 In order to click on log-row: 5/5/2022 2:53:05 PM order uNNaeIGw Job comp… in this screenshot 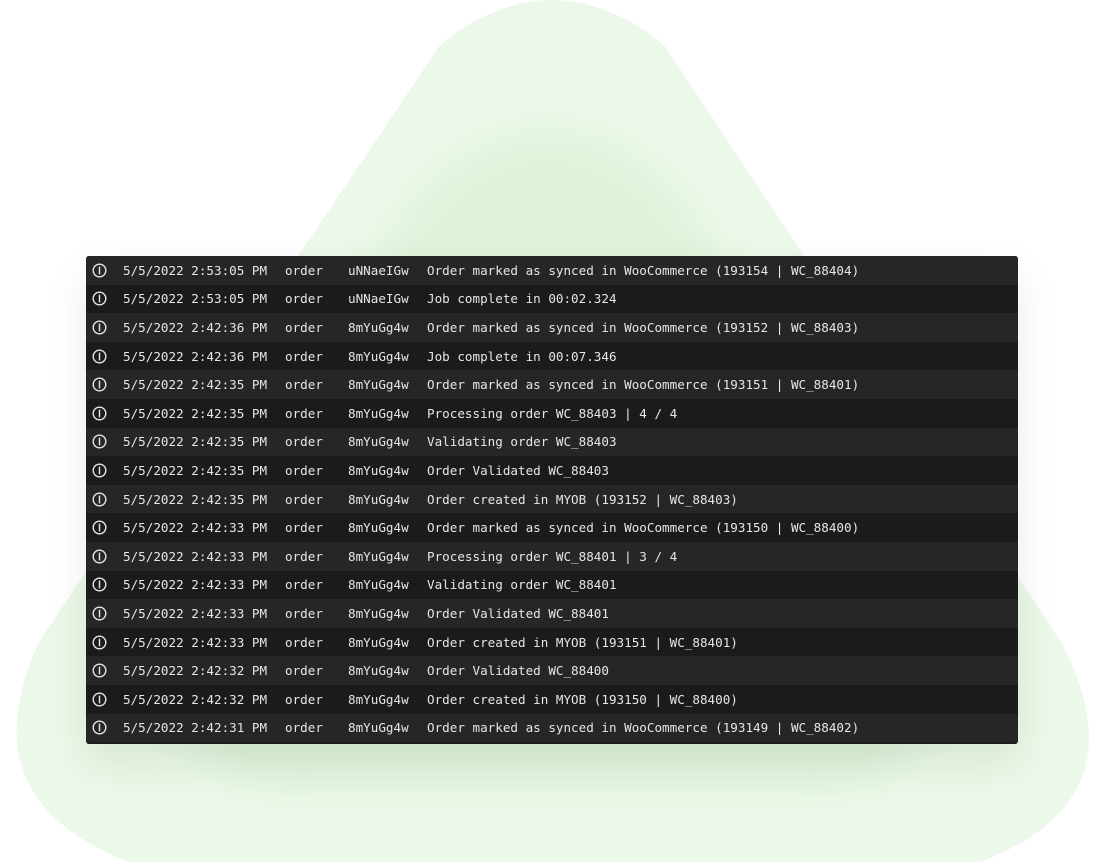, I will do `click(552, 299)`.